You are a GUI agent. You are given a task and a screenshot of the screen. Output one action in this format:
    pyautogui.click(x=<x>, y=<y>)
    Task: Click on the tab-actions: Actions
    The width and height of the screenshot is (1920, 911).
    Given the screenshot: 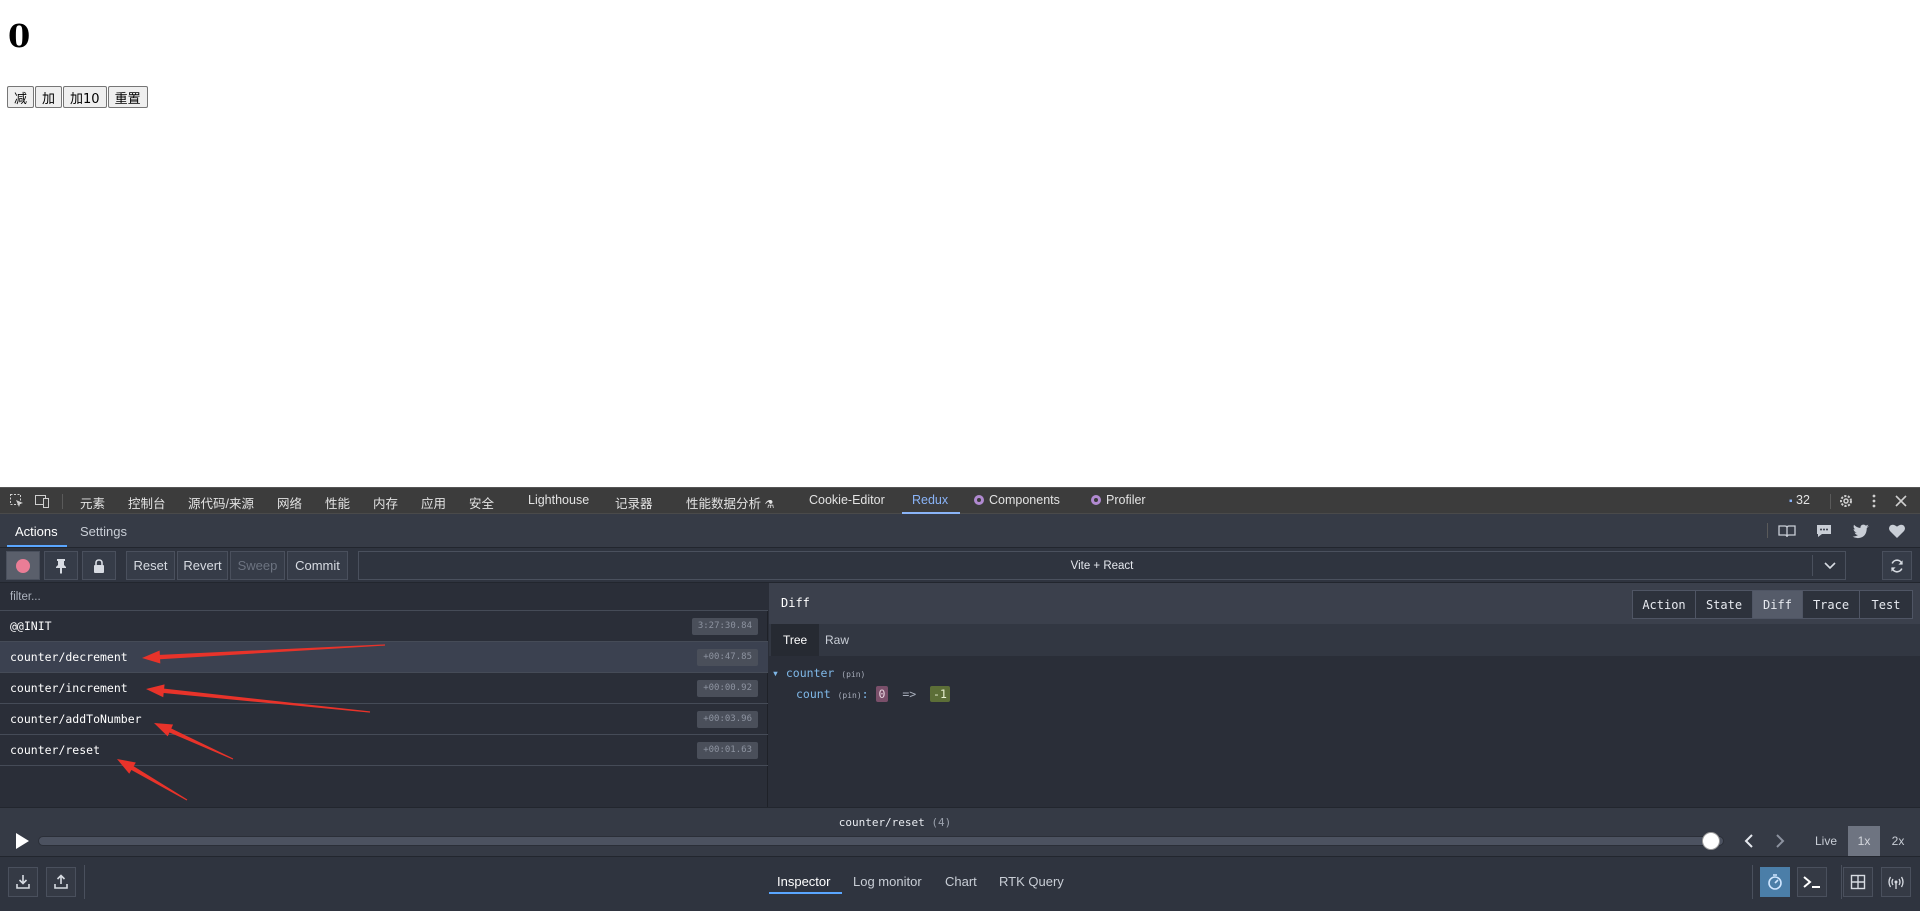 What is the action you would take?
    pyautogui.click(x=36, y=531)
    